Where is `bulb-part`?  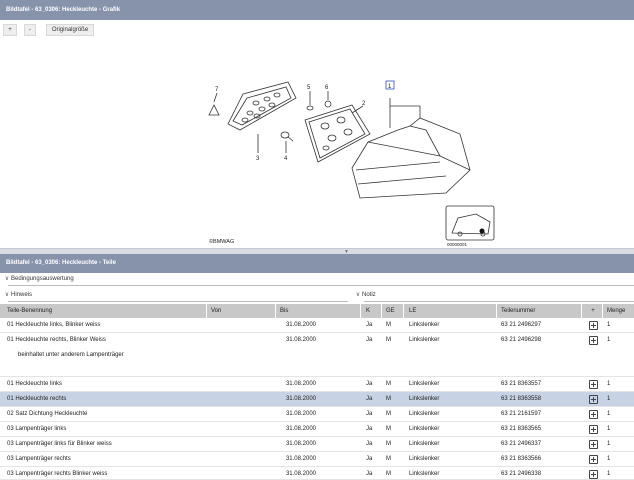 bulb-part is located at coordinates (285, 135).